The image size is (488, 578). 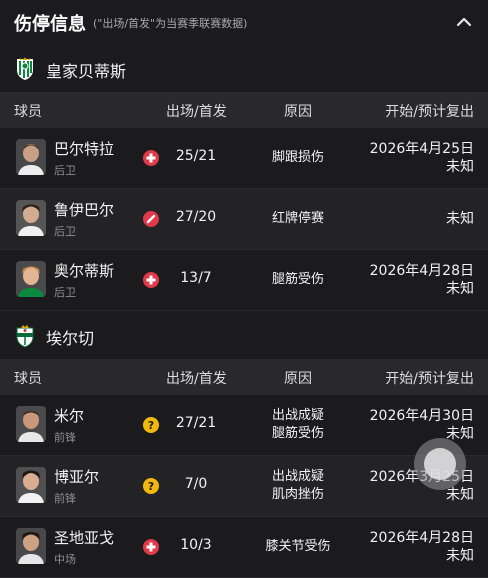 I want to click on player-name: 博亚尔, so click(x=77, y=477).